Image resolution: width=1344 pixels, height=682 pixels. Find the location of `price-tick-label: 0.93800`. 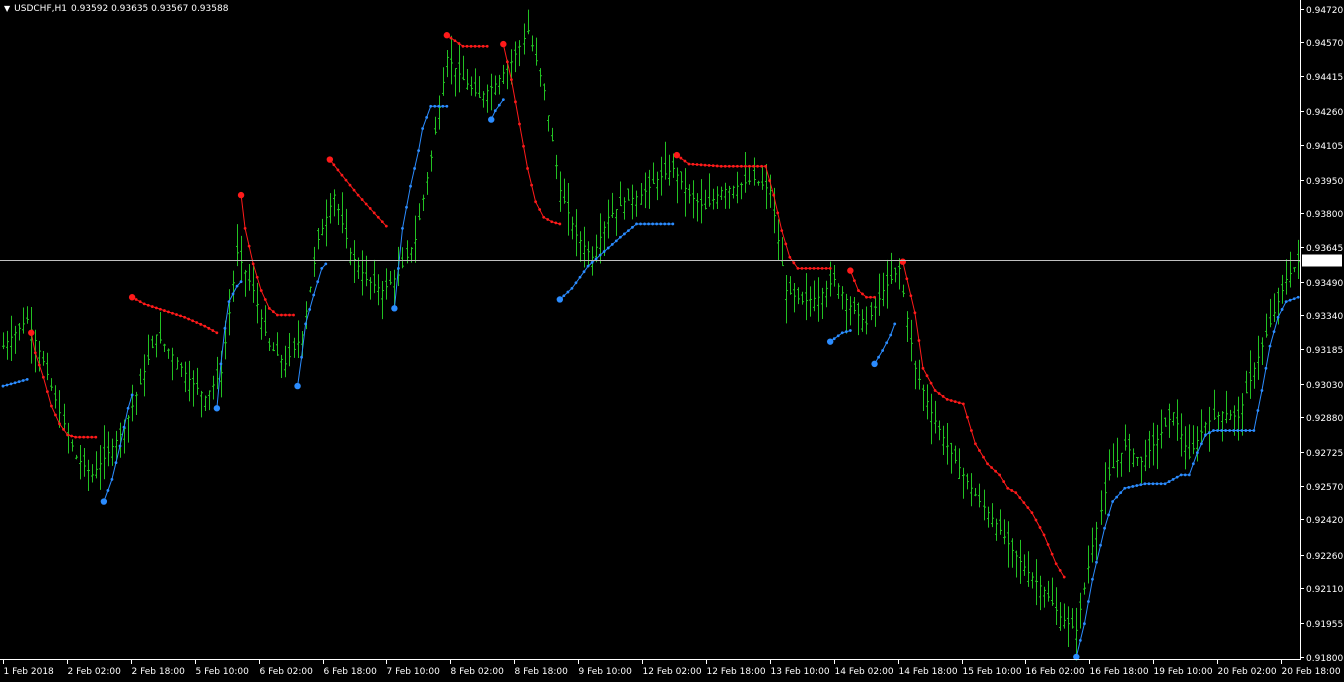

price-tick-label: 0.93800 is located at coordinates (1324, 215).